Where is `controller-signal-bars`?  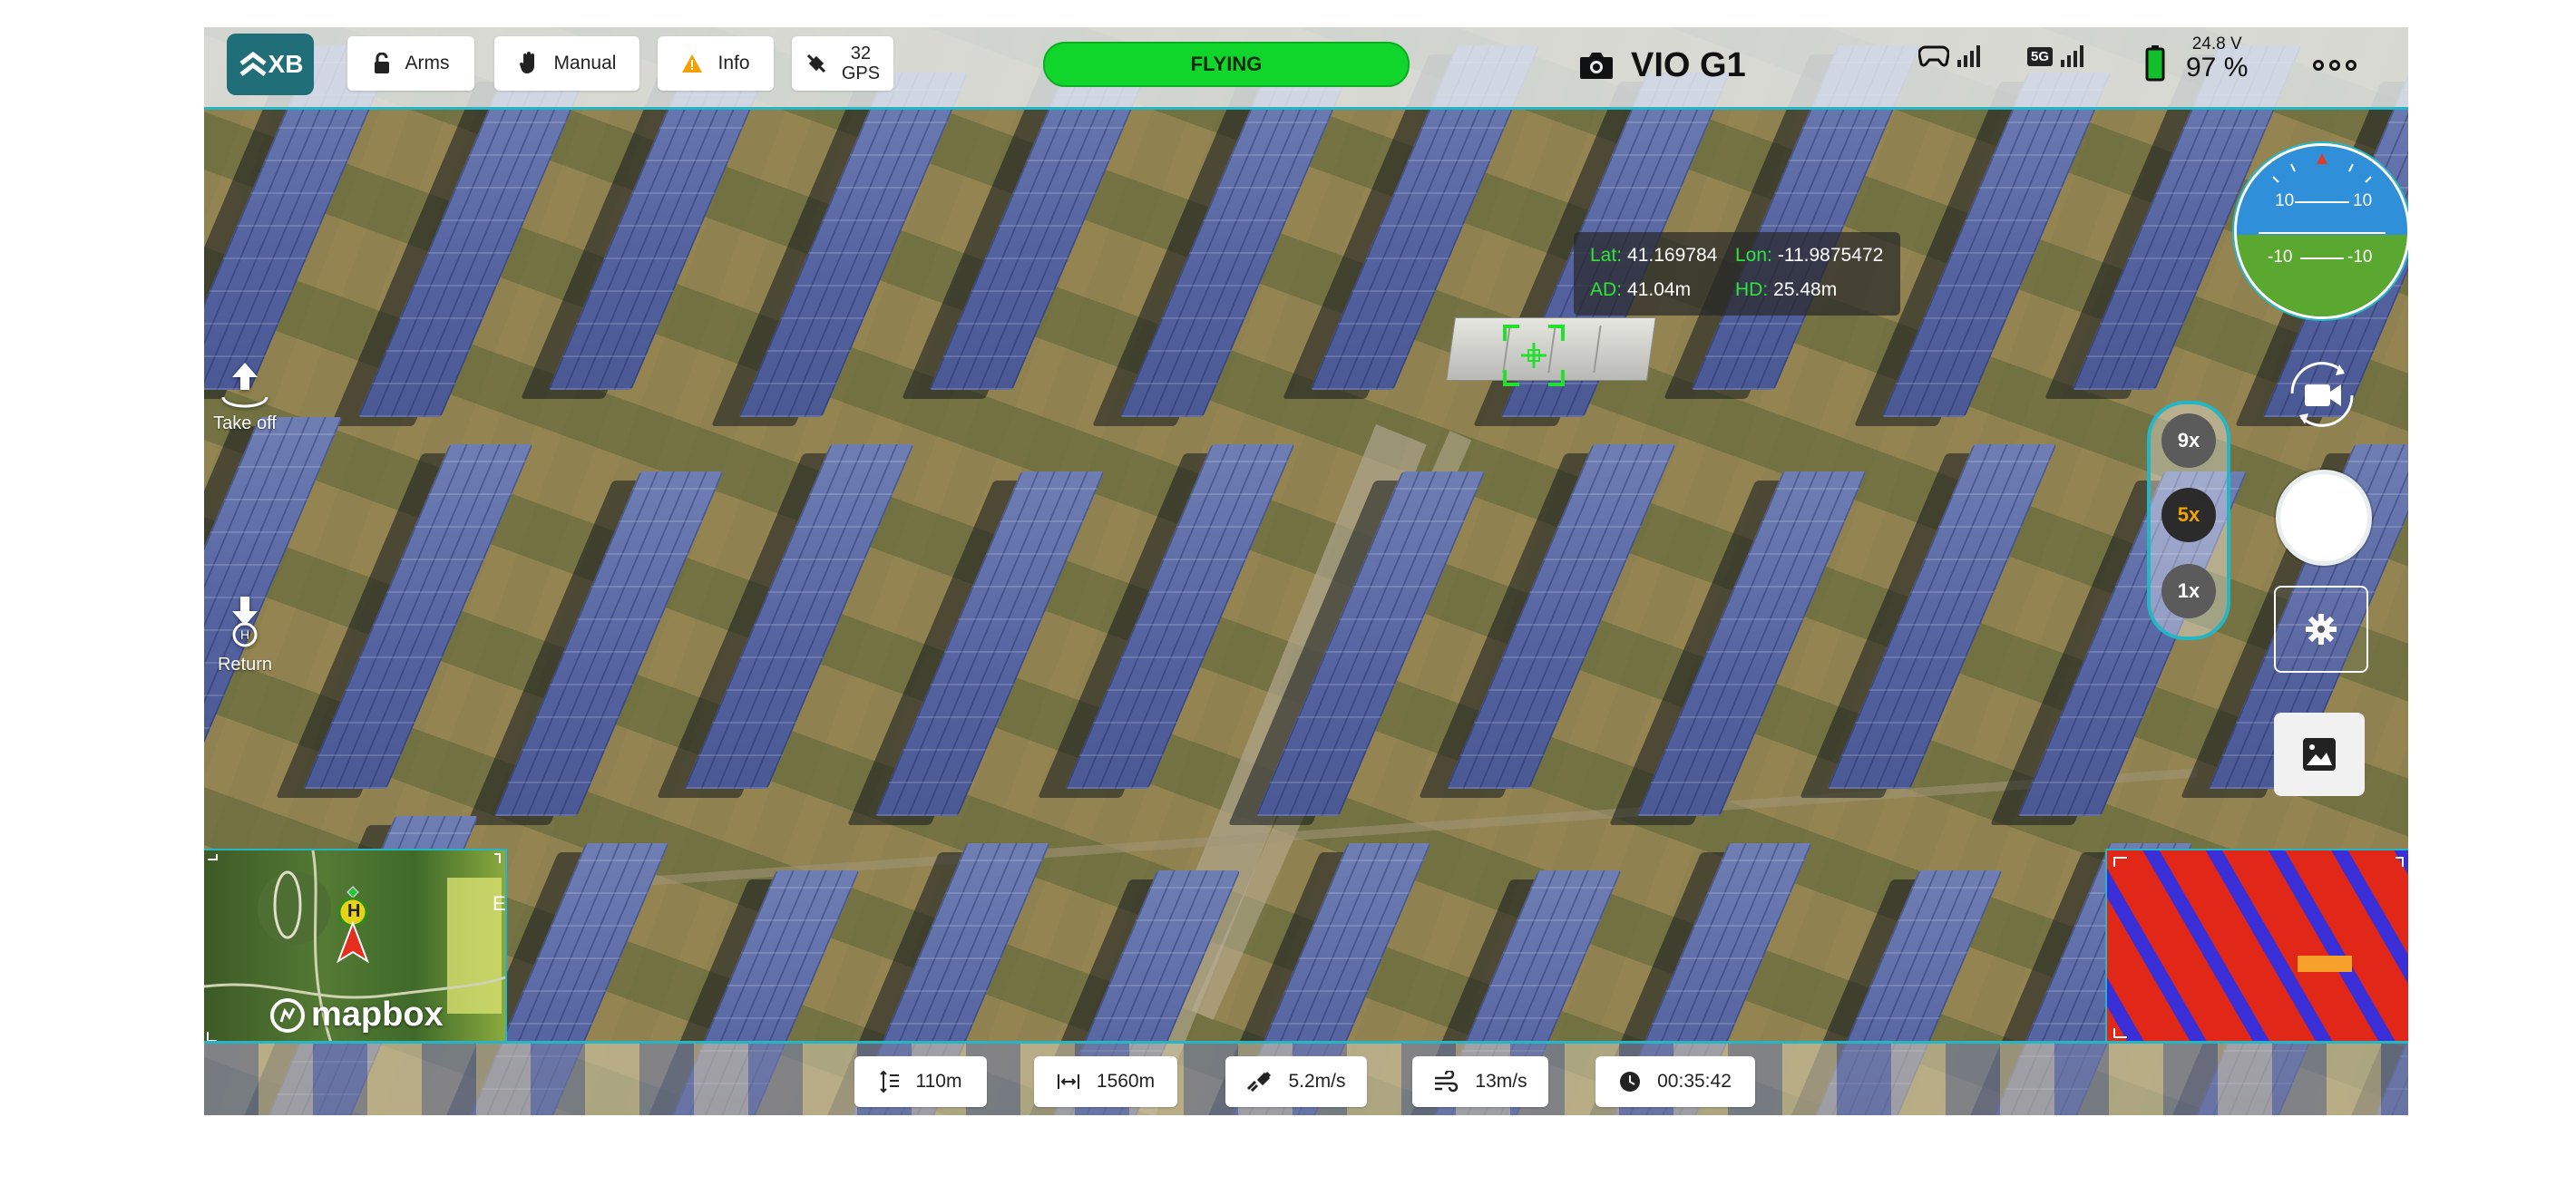
controller-signal-bars is located at coordinates (1967, 56).